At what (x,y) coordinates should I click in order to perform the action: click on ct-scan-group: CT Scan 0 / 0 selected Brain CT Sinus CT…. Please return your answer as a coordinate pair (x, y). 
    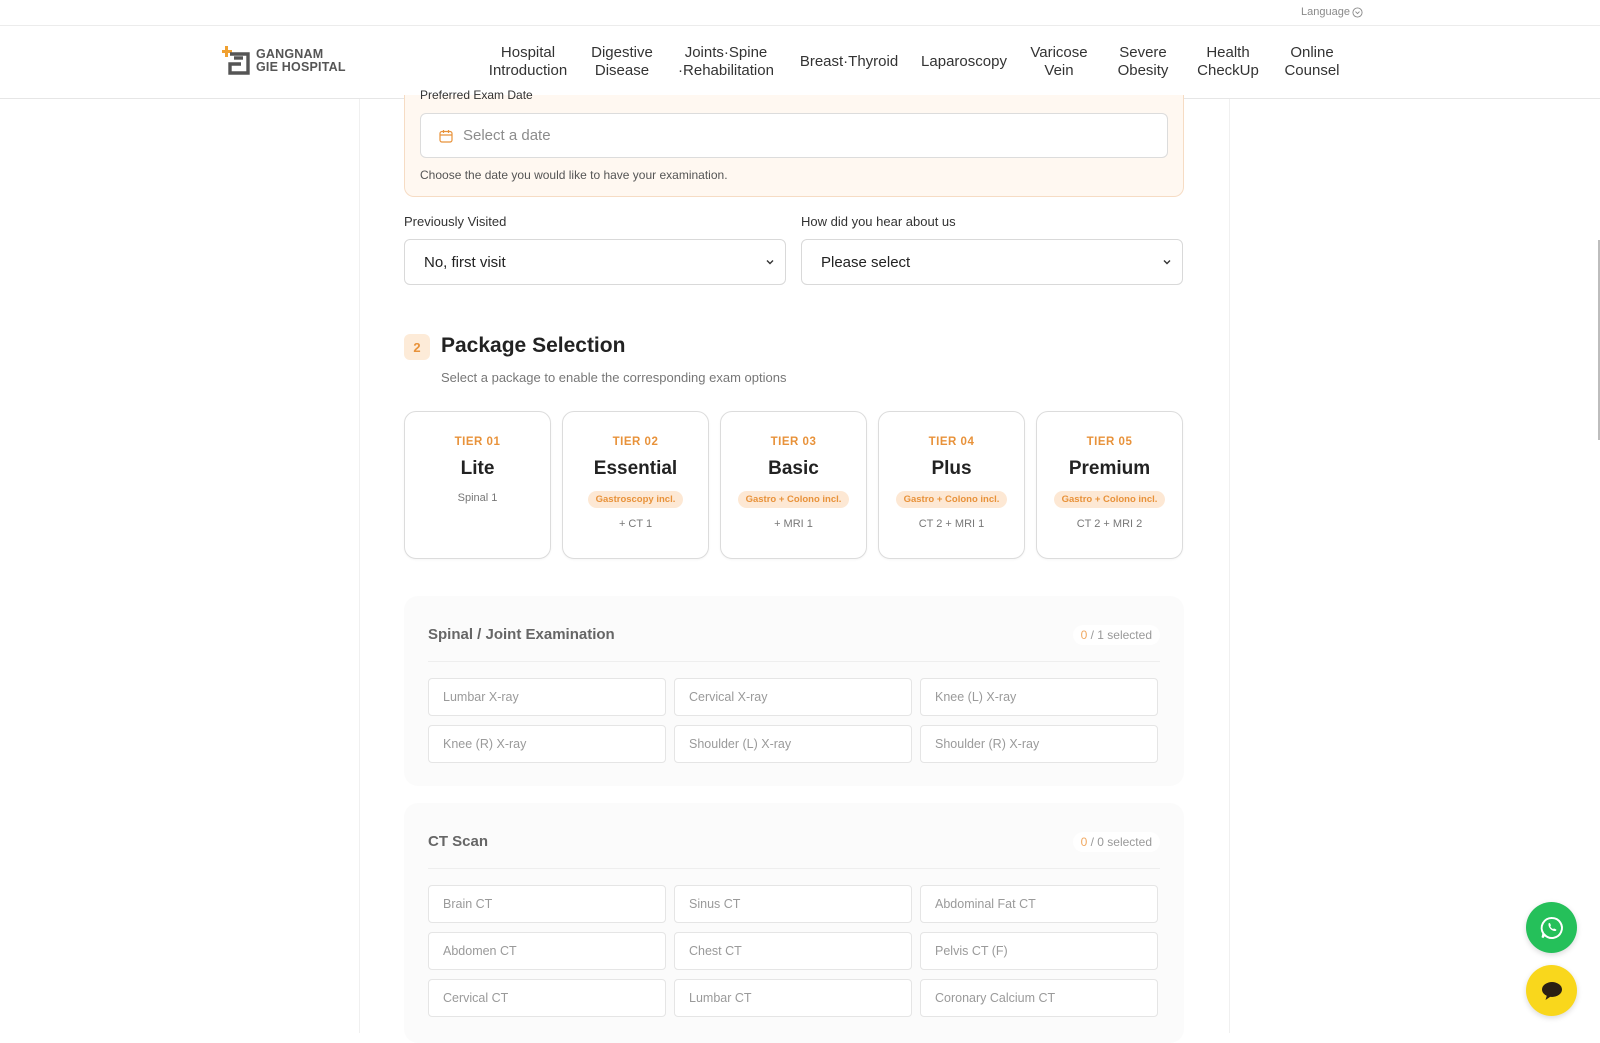
    Looking at the image, I should click on (794, 923).